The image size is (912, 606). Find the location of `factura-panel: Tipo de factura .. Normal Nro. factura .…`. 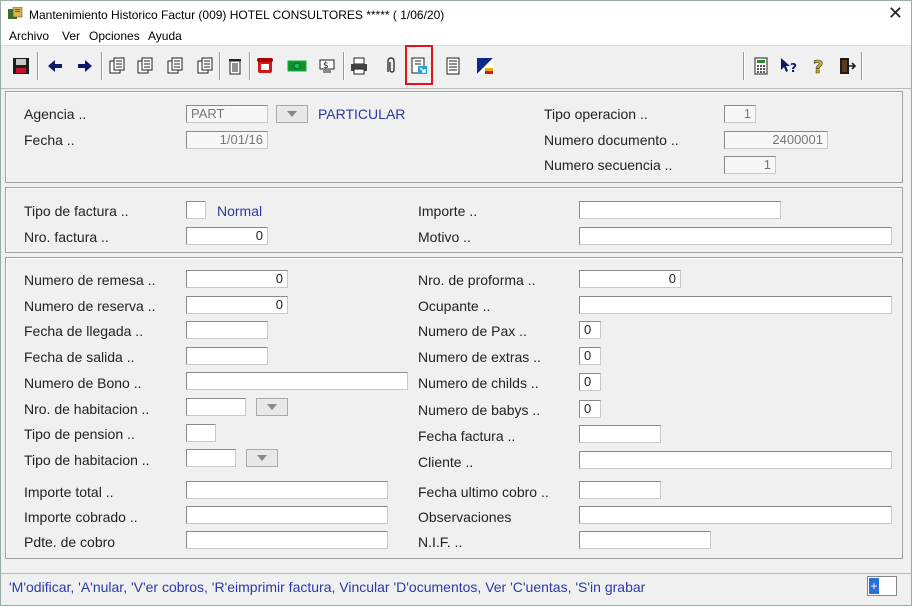

factura-panel: Tipo de factura .. Normal Nro. factura .… is located at coordinates (454, 220).